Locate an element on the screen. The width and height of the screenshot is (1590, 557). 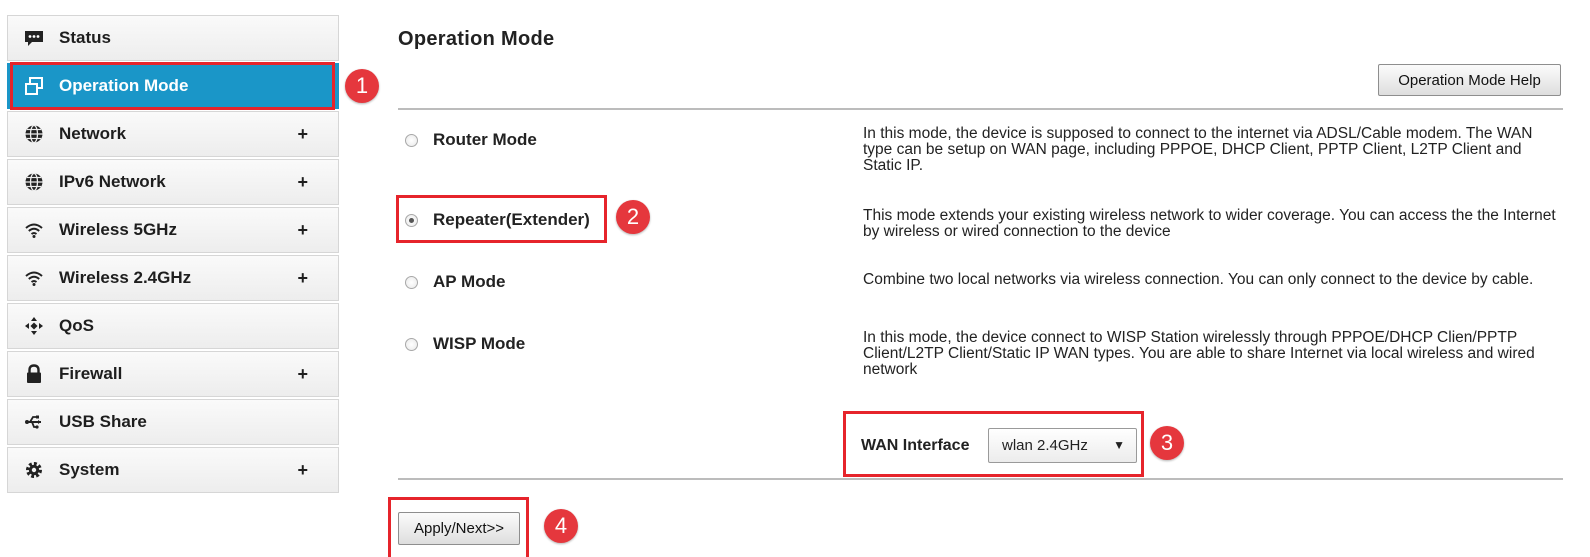
mode-label: Router Mode is located at coordinates (485, 139).